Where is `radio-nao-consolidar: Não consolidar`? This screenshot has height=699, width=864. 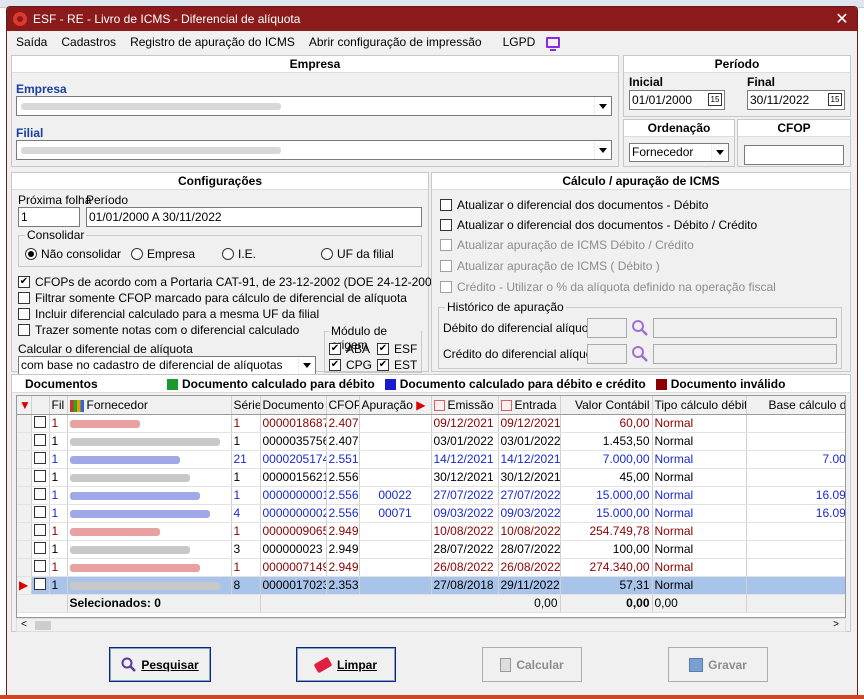 radio-nao-consolidar: Não consolidar is located at coordinates (73, 254).